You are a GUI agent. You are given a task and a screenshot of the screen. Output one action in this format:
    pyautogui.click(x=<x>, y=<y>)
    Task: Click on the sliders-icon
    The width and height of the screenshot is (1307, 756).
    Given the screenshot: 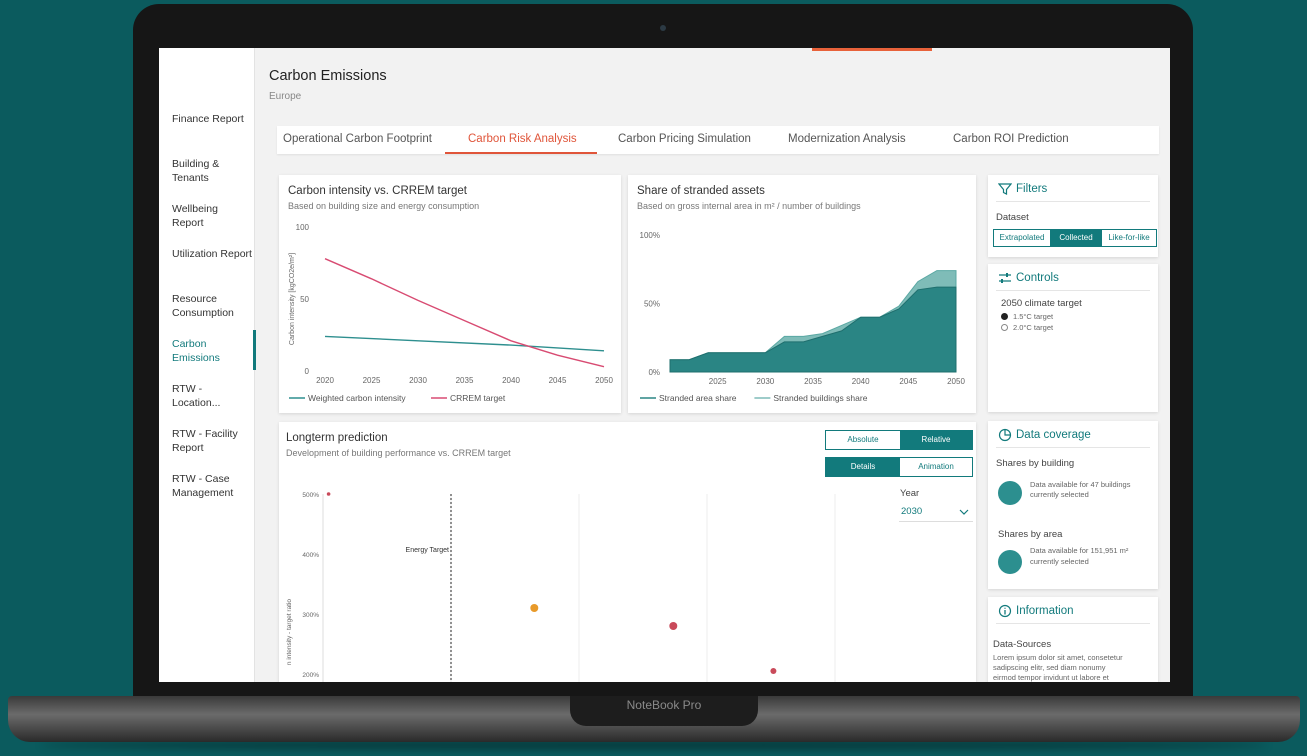 What is the action you would take?
    pyautogui.click(x=1005, y=278)
    